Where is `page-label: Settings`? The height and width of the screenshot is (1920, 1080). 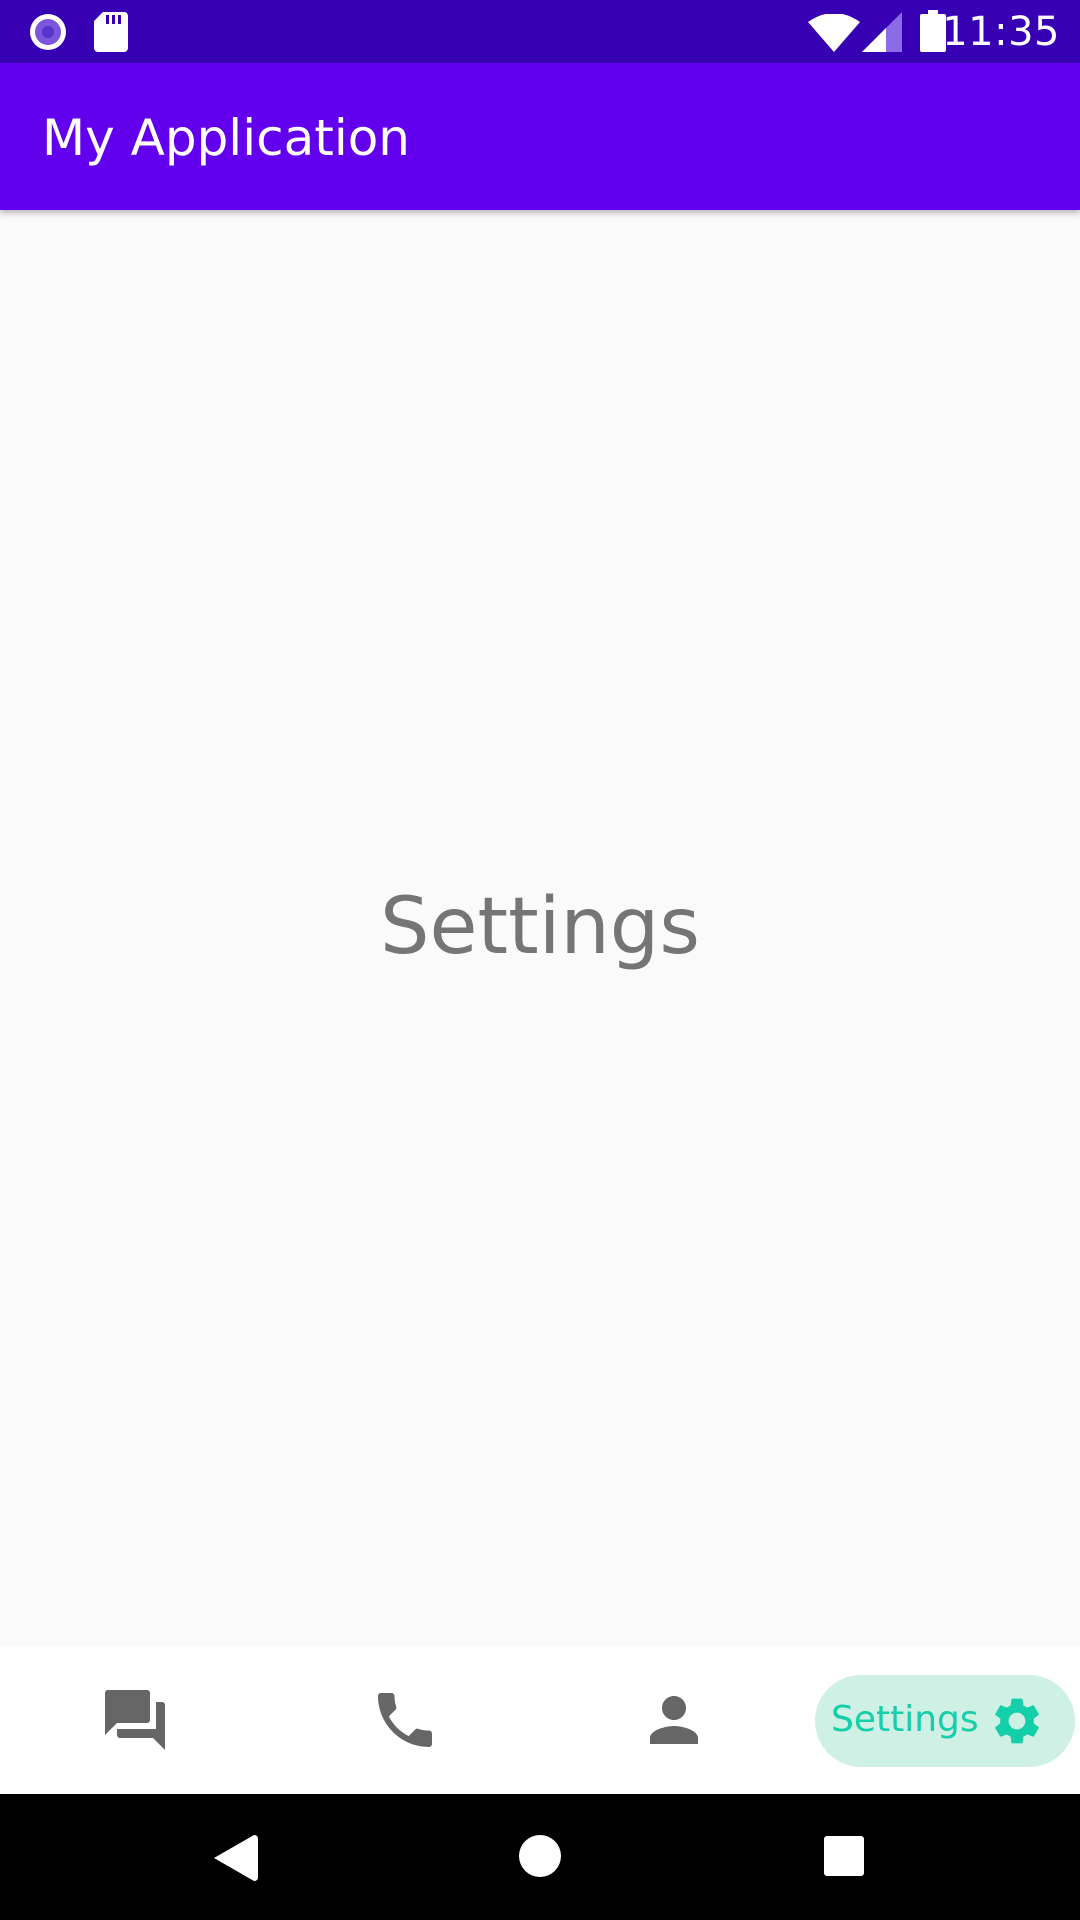
page-label: Settings is located at coordinates (540, 927).